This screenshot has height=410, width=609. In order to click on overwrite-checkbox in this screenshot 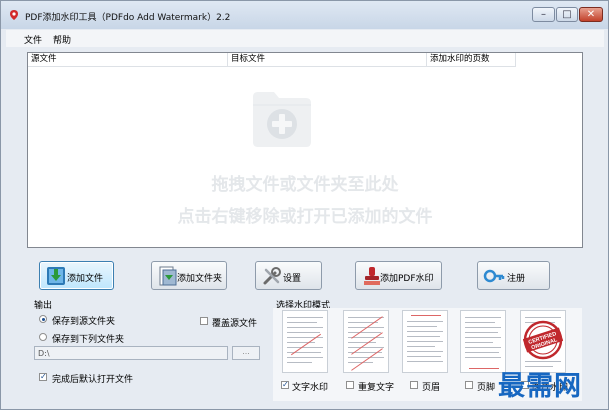, I will do `click(204, 321)`.